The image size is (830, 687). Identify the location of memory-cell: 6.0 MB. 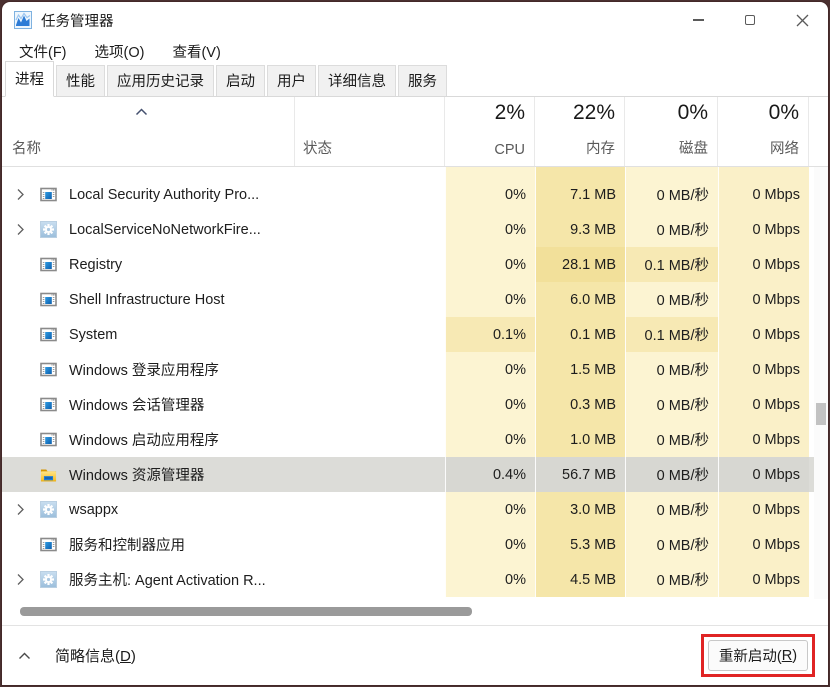
(580, 299).